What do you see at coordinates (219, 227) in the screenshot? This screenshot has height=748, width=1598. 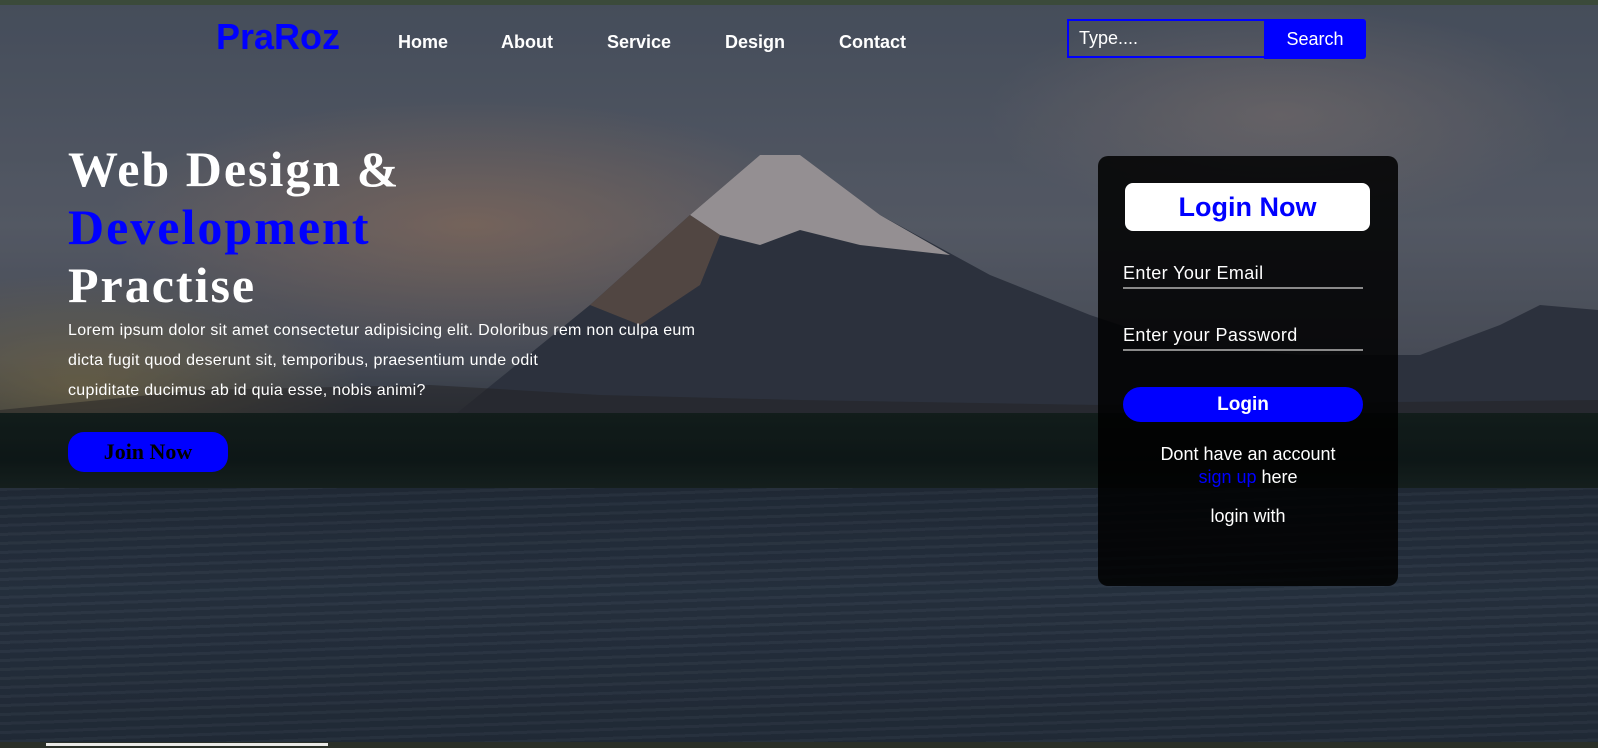 I see `hero-title-line2: Development` at bounding box center [219, 227].